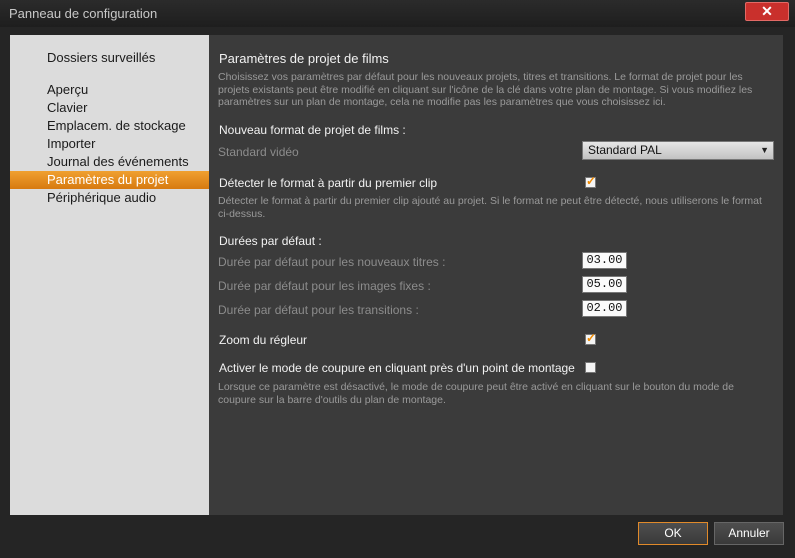  I want to click on durations-heading: Durées par défaut :, so click(270, 241).